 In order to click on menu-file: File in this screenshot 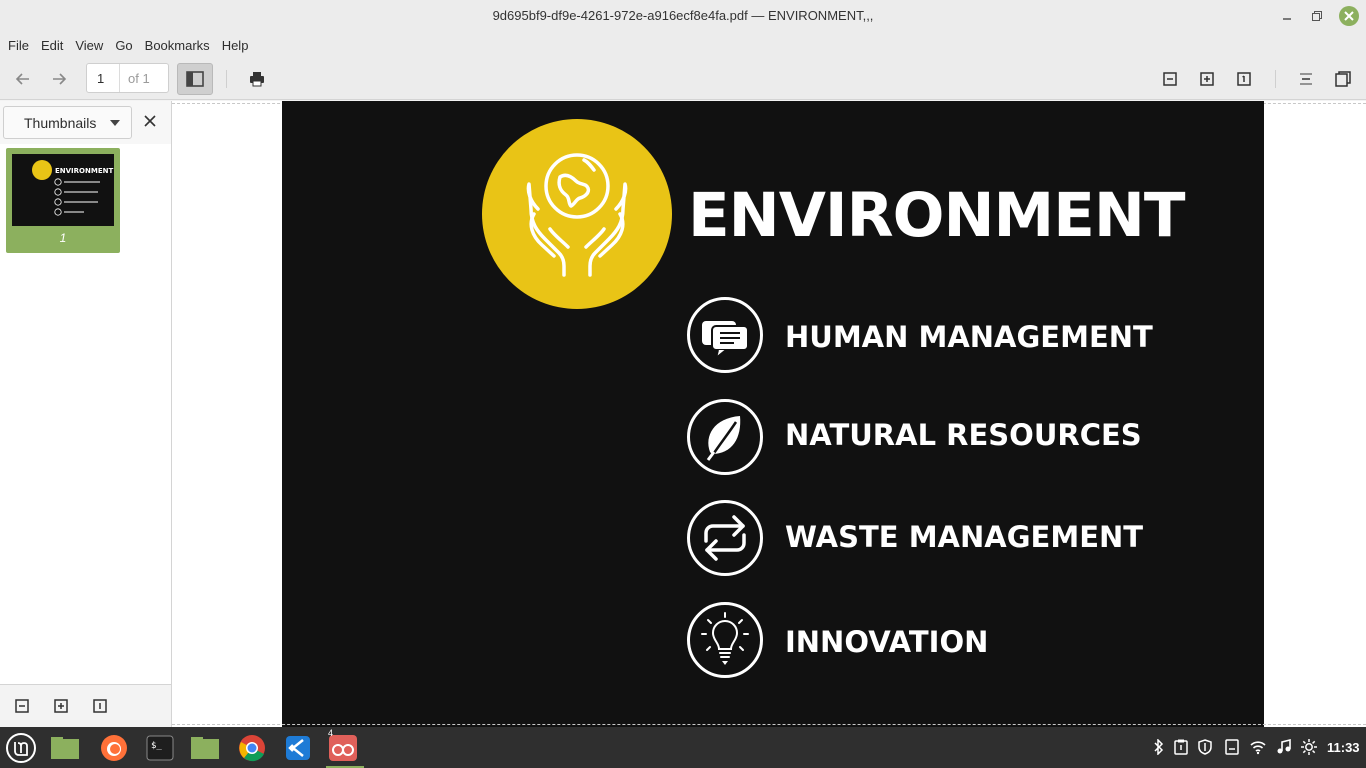, I will do `click(18, 45)`.